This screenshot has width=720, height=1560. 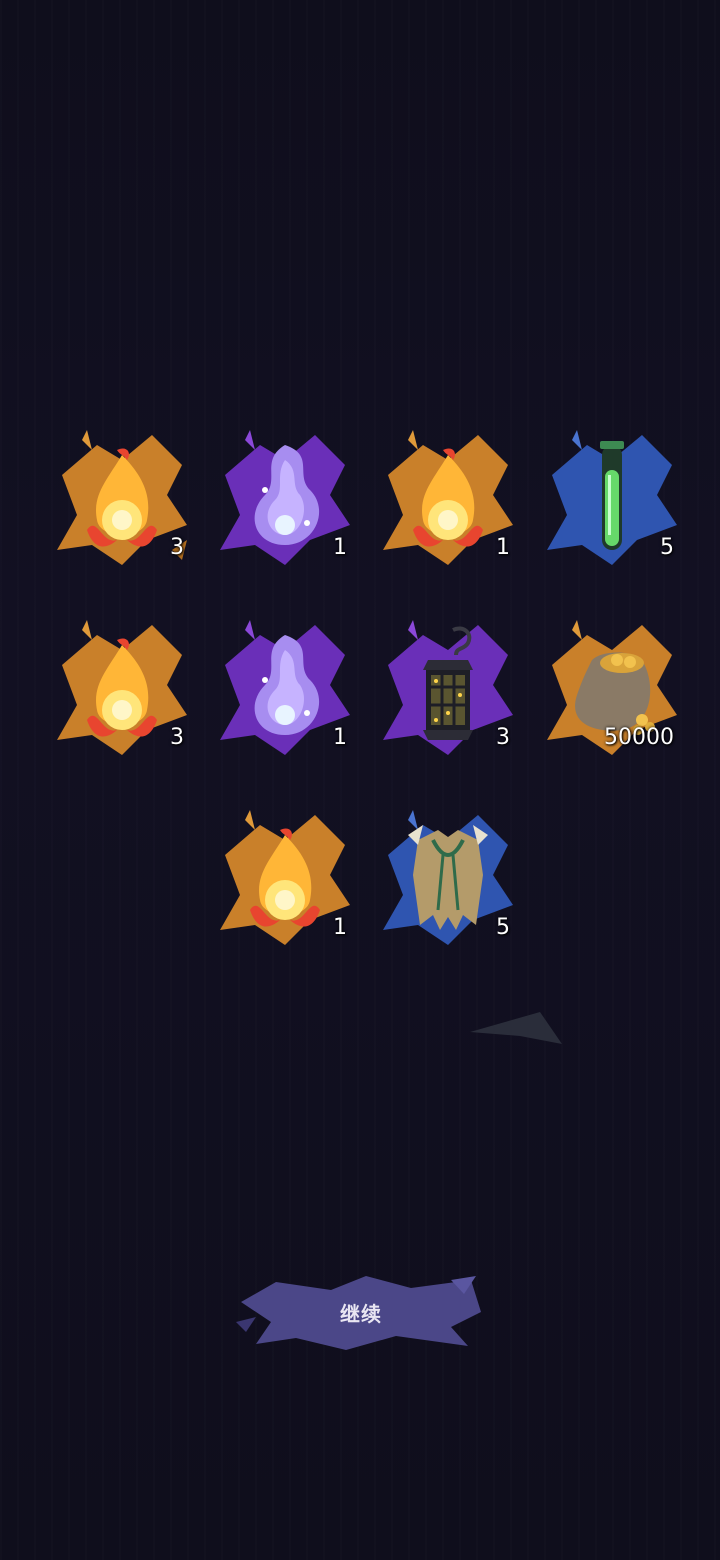 I want to click on iron-lantern-icon, so click(x=448, y=683).